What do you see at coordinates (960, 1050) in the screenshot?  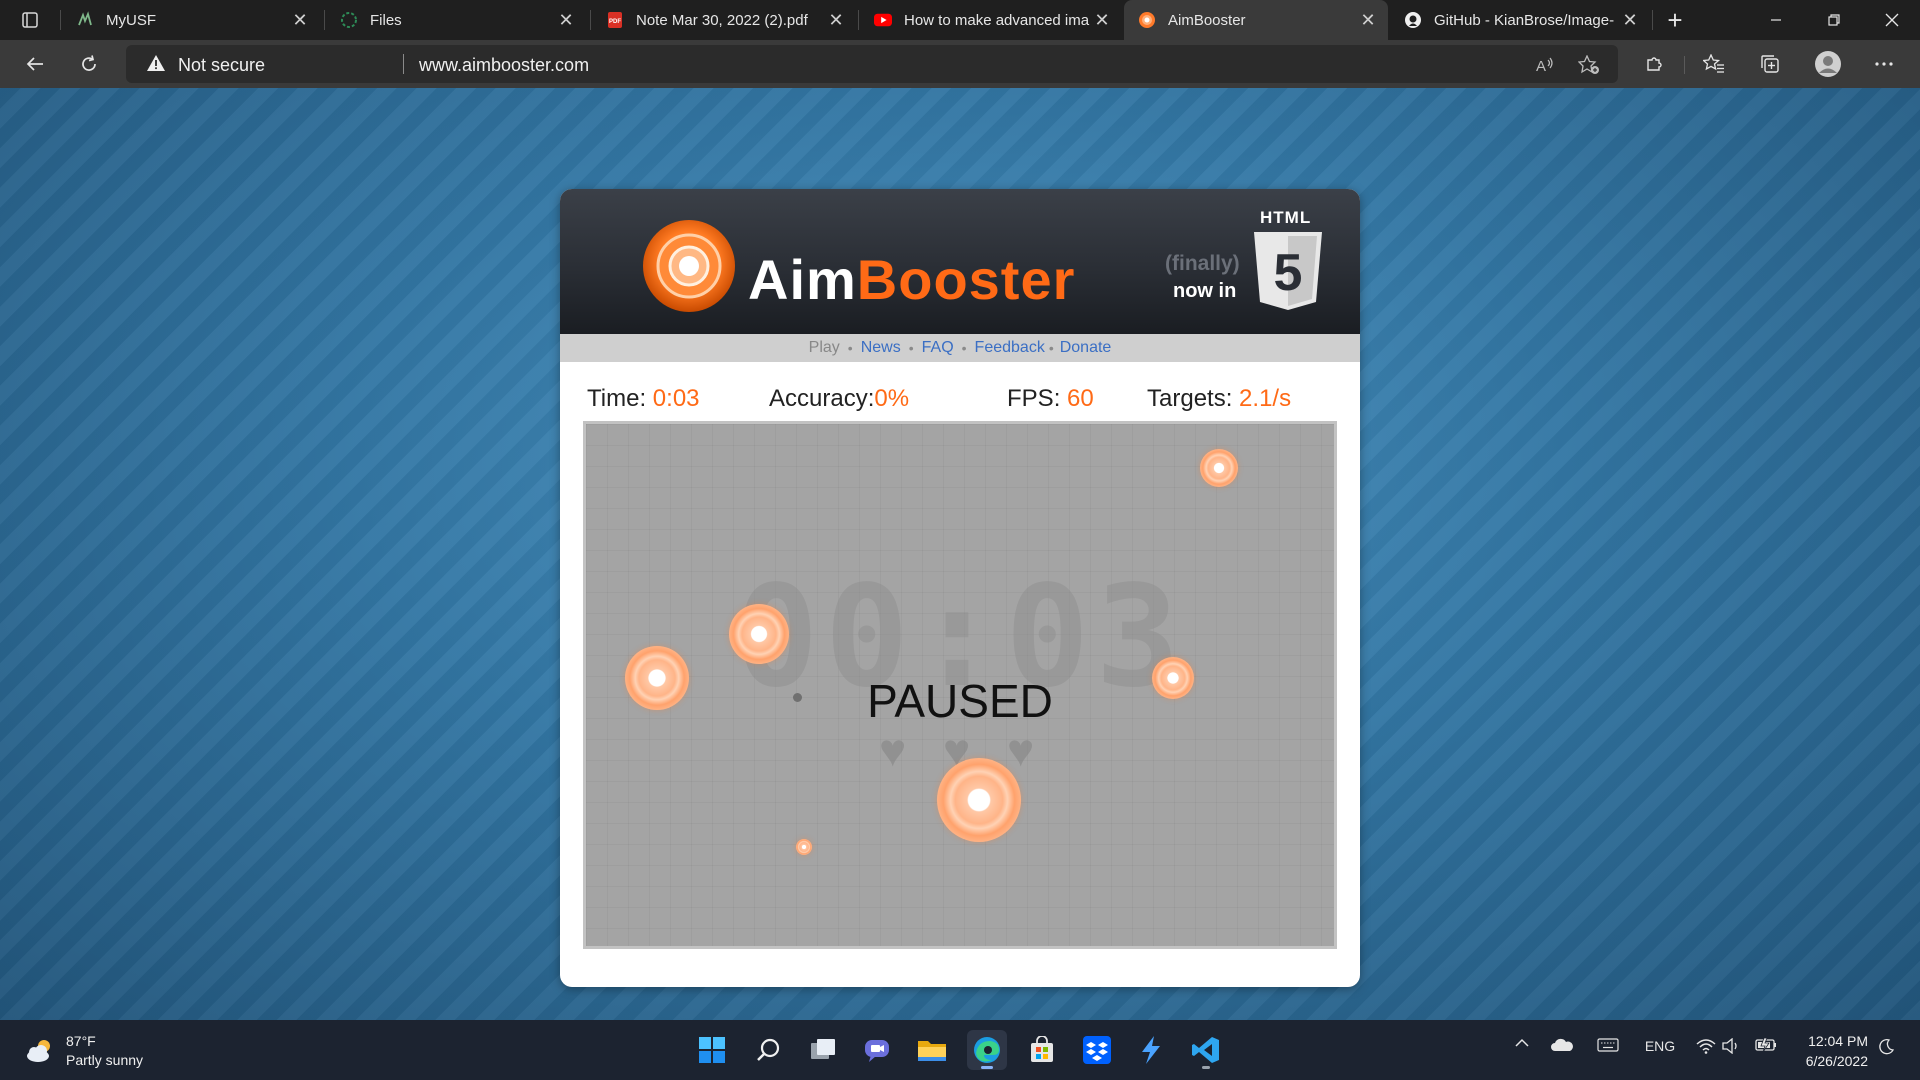 I see `windows-taskbar: 87°F Partly sunny ENG 12:04 PM 6/26/2022` at bounding box center [960, 1050].